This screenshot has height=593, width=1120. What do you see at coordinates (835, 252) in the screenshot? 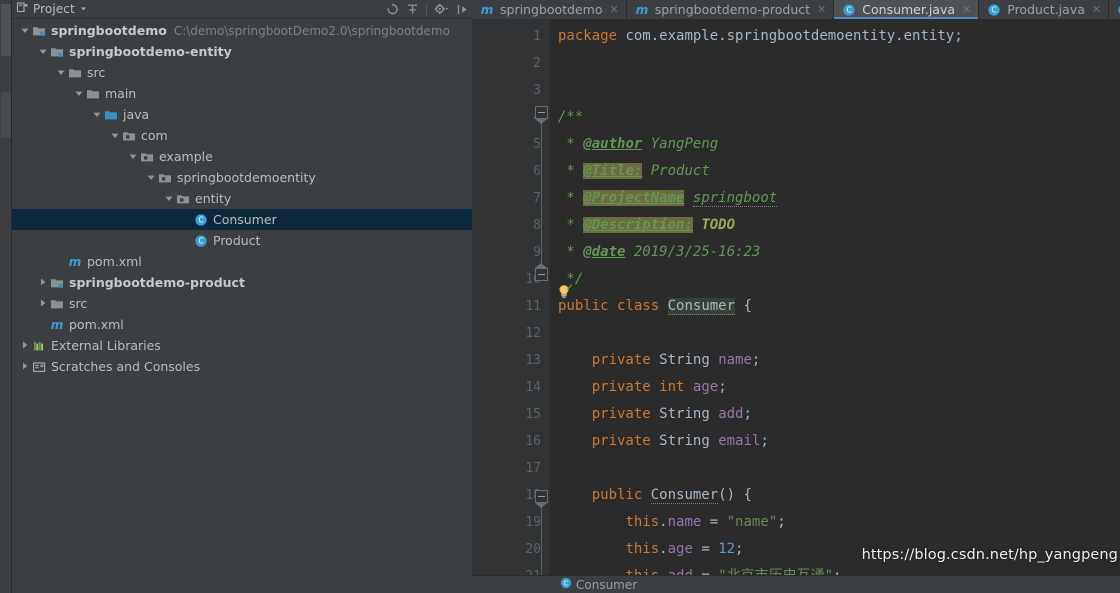
I see `code-line: * @date 2019/3/25-16:23` at bounding box center [835, 252].